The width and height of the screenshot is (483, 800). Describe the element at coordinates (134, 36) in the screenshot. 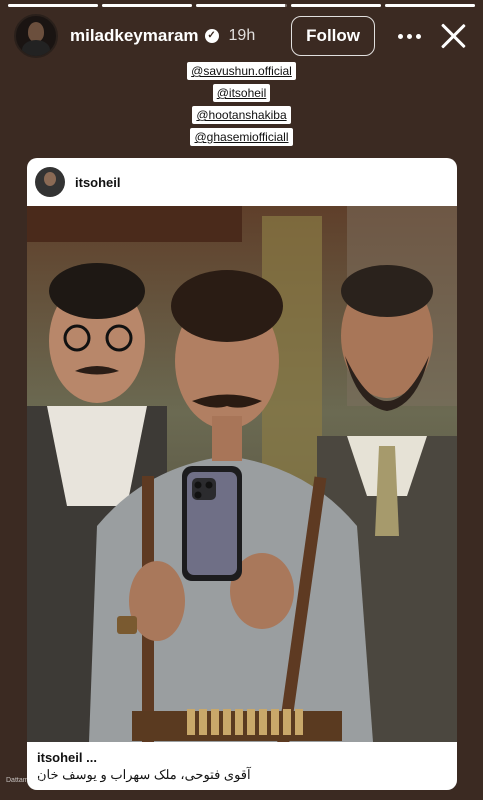

I see `story-username: miladkeymaram` at that location.